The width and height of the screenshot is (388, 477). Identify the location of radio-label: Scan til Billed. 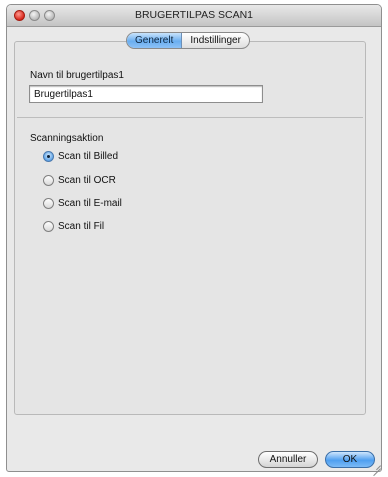
(88, 156).